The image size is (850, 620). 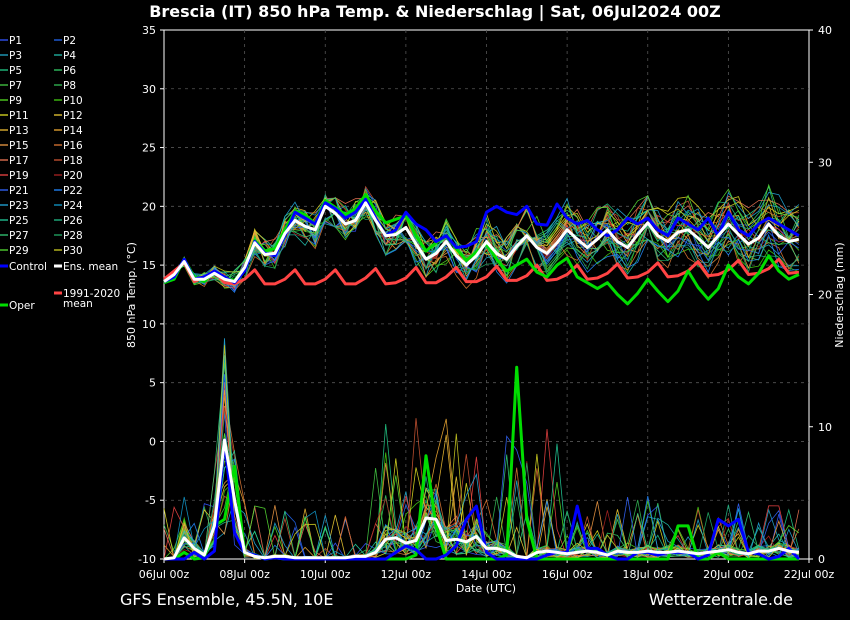 I want to click on legend-label: Control, so click(x=28, y=267).